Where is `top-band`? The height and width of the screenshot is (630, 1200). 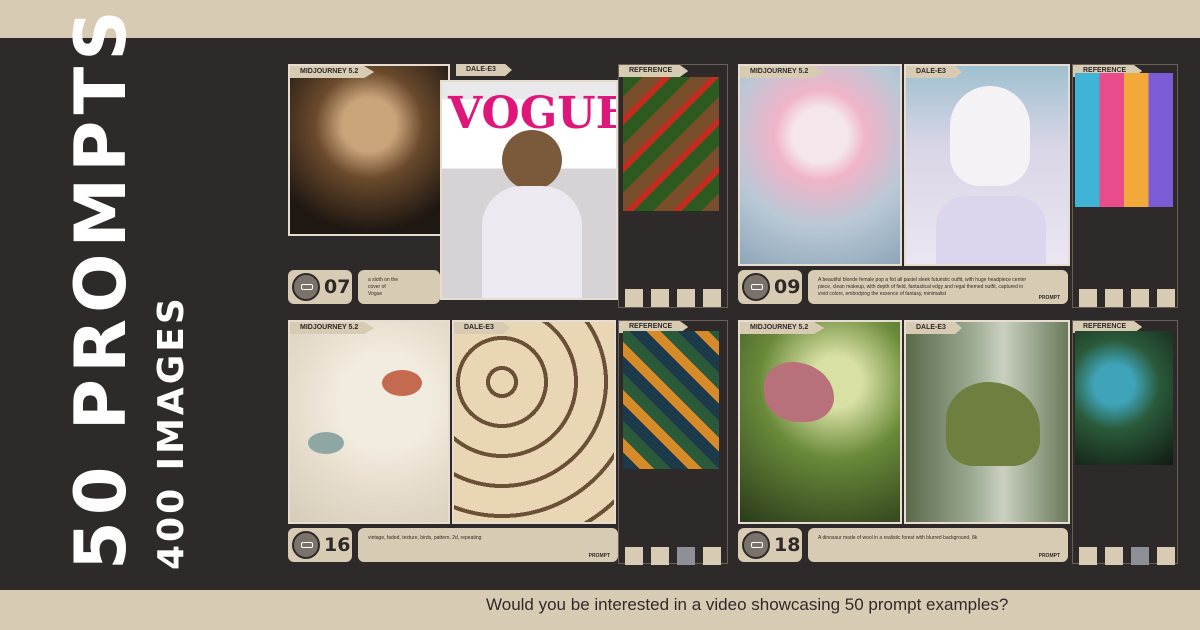 top-band is located at coordinates (600, 19).